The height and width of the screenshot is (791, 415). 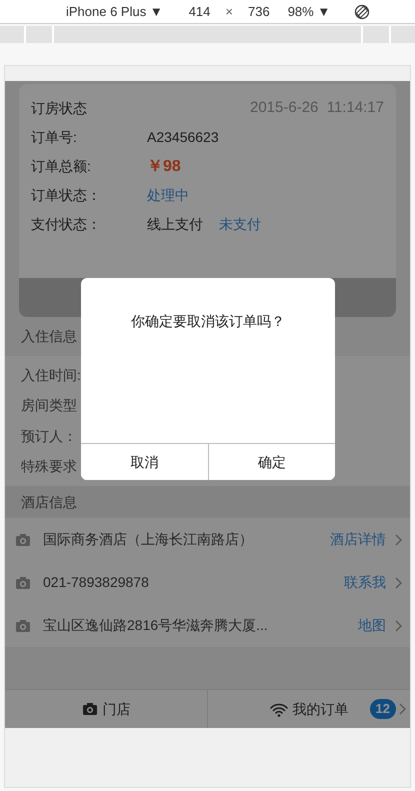 What do you see at coordinates (54, 137) in the screenshot?
I see `field-label: 订单号:` at bounding box center [54, 137].